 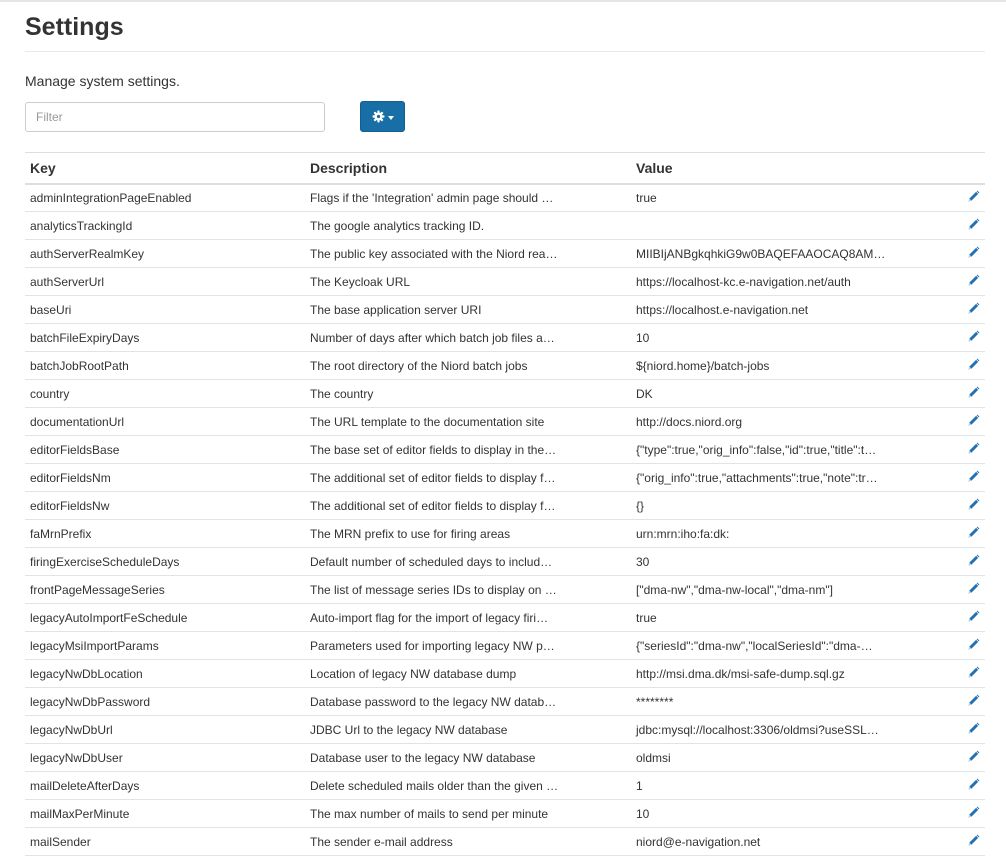 I want to click on title-divider, so click(x=505, y=51).